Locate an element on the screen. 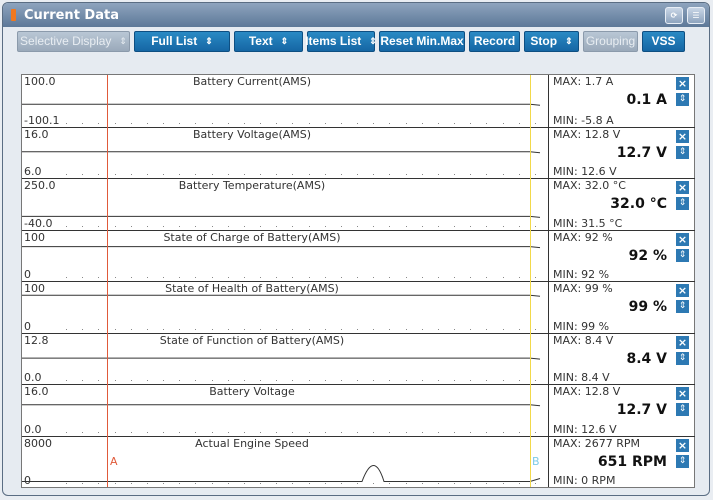 This screenshot has height=500, width=713. stop-dropdown: Stop ⇕ is located at coordinates (551, 41).